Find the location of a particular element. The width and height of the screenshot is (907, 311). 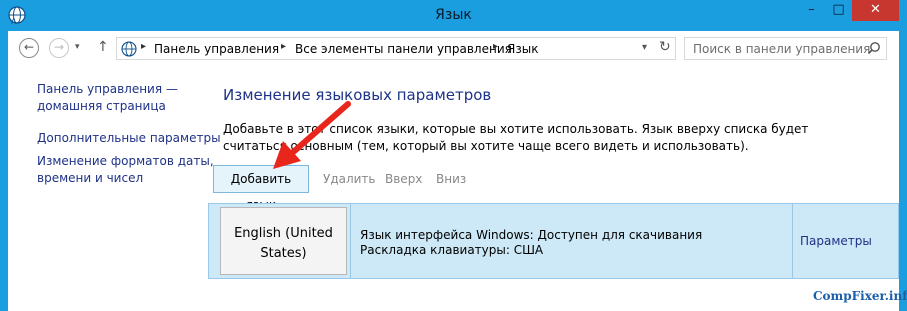

search-input: Поиск в панели управления is located at coordinates (781, 49).